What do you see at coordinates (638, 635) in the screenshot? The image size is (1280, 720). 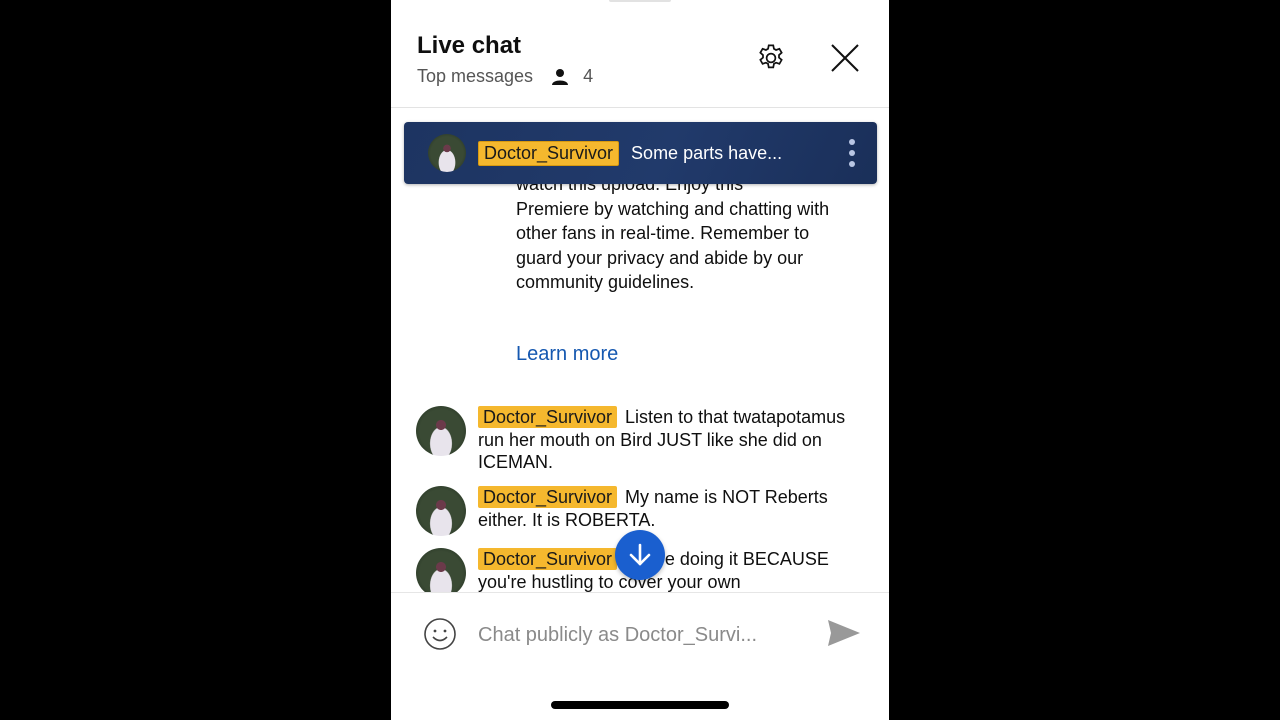 I see `chat-input` at bounding box center [638, 635].